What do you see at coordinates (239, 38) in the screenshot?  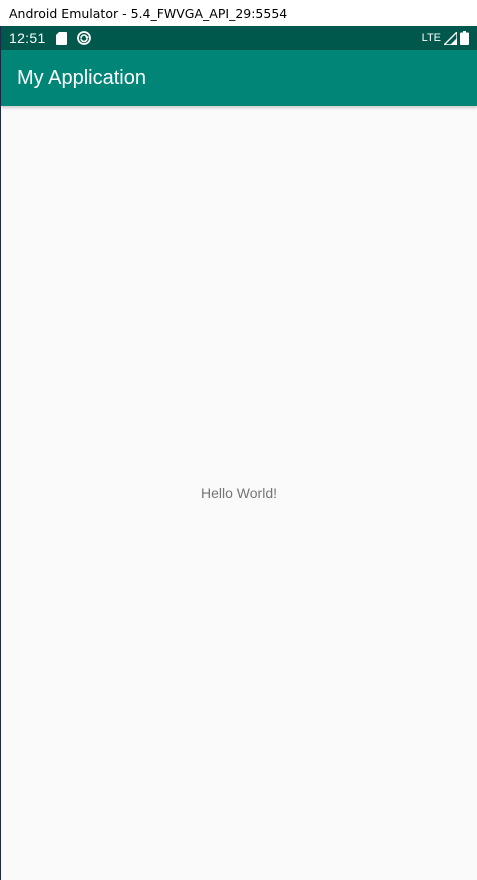 I see `status-bar: 12:51 LTE` at bounding box center [239, 38].